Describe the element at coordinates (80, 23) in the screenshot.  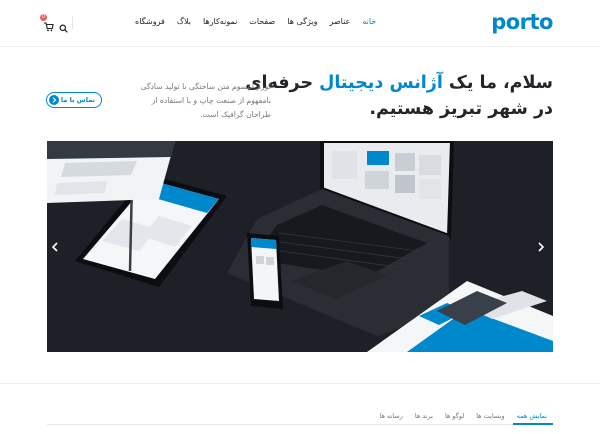
I see `header-tools: 0` at that location.